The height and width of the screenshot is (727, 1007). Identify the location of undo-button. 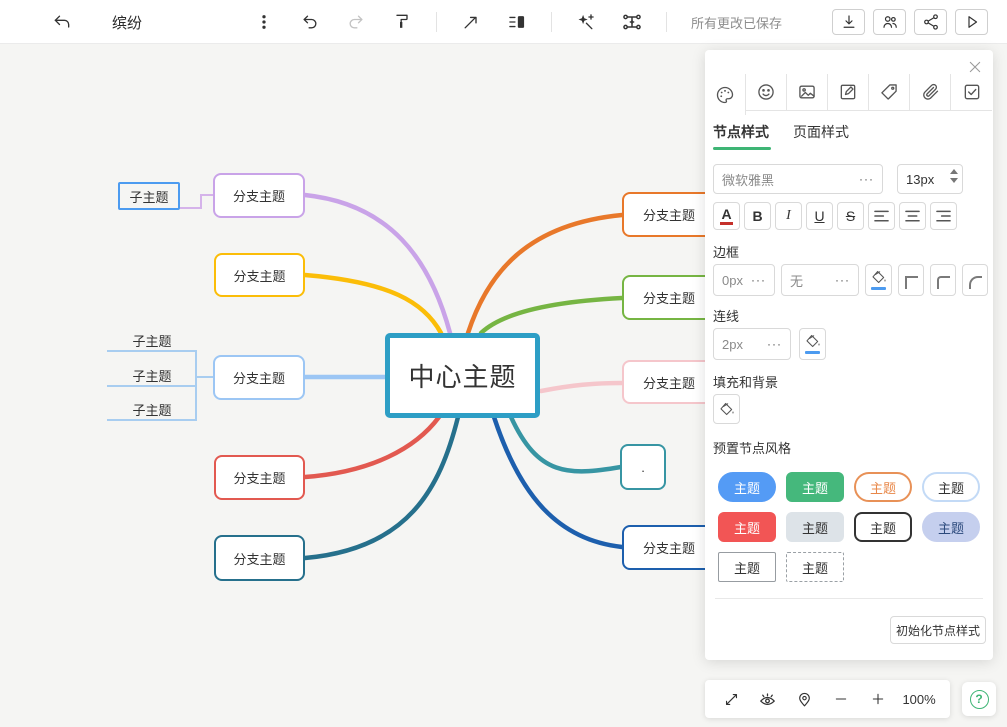
(310, 22).